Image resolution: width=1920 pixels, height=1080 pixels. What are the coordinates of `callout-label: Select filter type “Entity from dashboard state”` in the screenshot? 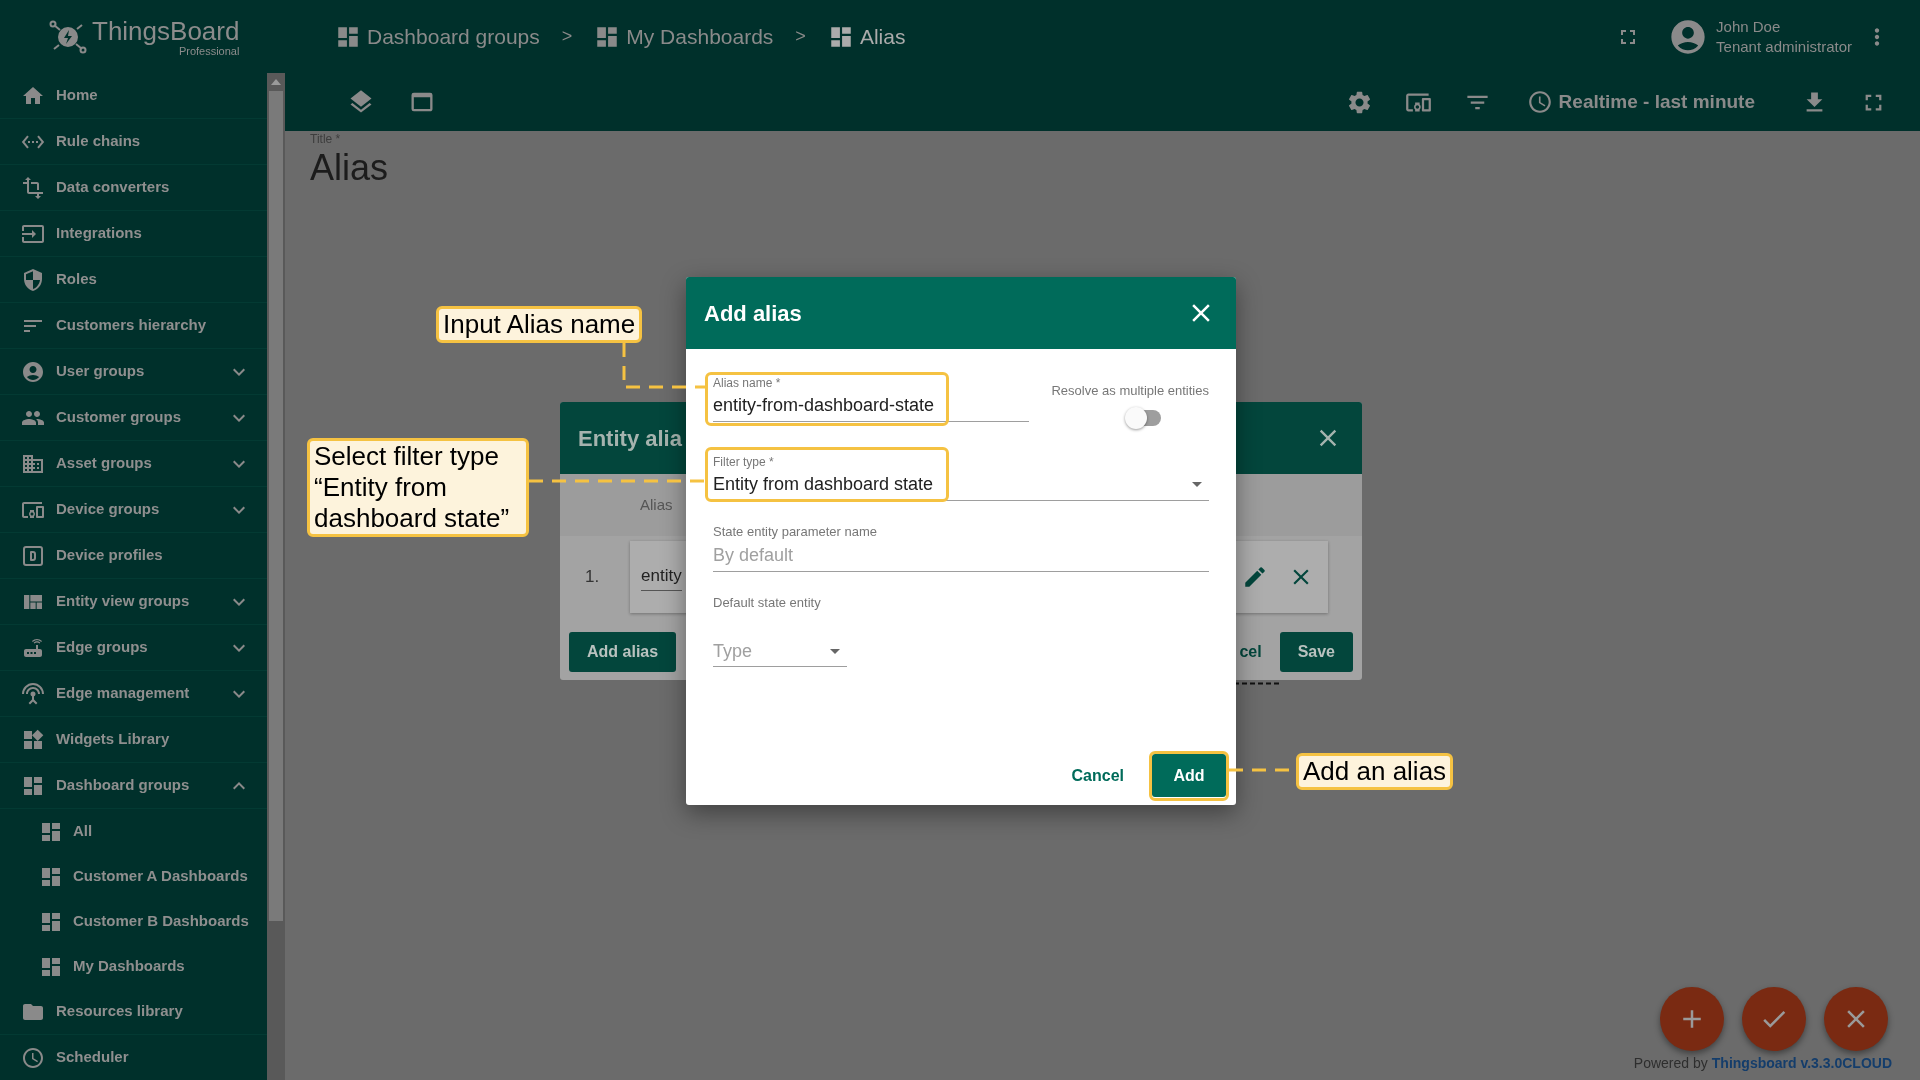 It's located at (418, 487).